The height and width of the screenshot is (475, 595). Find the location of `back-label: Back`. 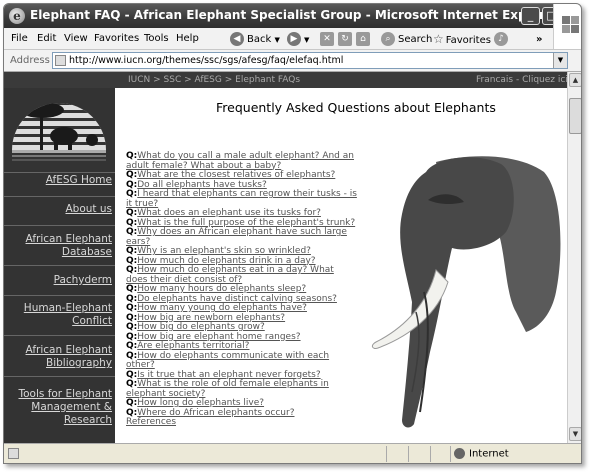

back-label: Back is located at coordinates (259, 39).